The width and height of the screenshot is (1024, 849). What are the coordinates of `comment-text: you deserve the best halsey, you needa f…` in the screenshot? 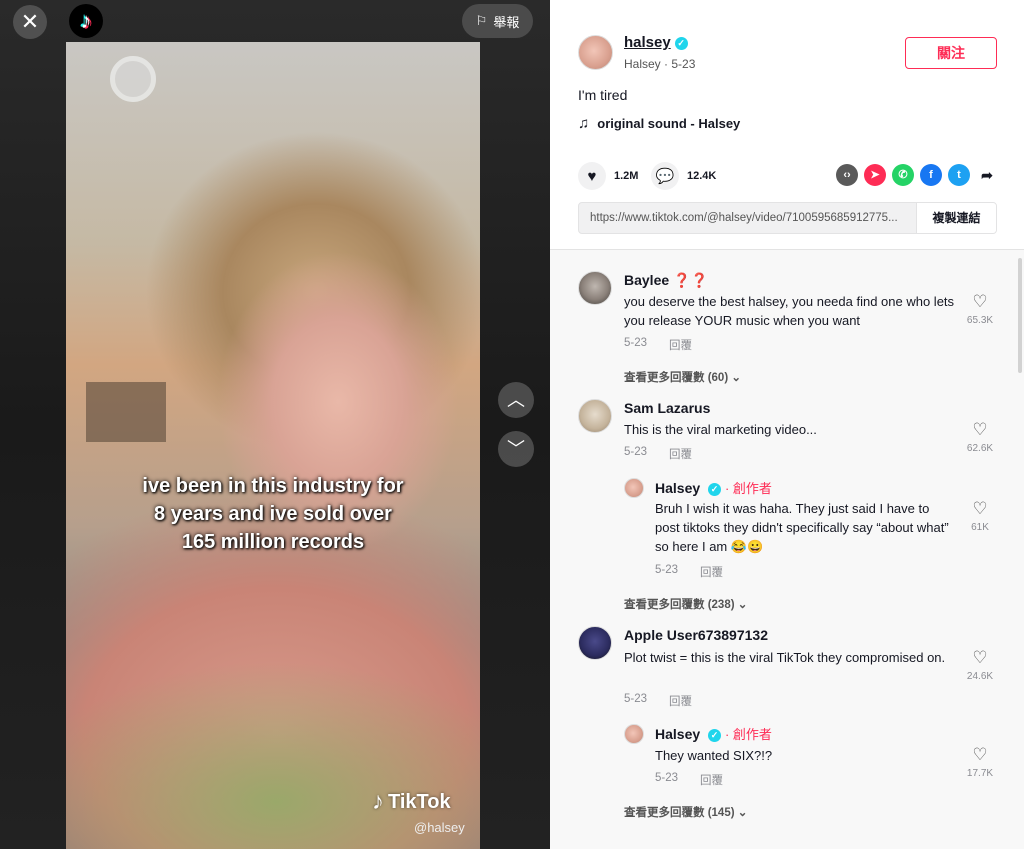 It's located at (789, 311).